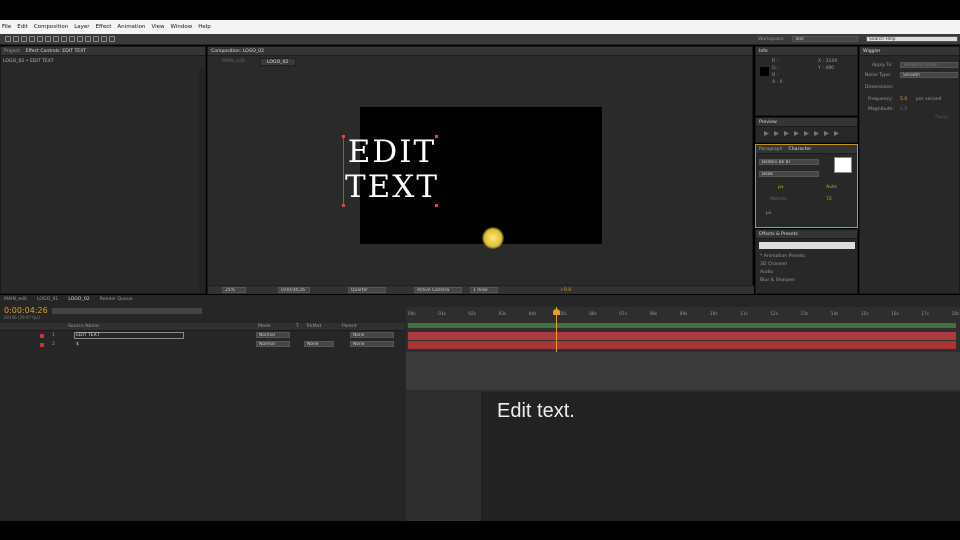 This screenshot has height=540, width=960. I want to click on zoom-tool-icon, so click(24, 39).